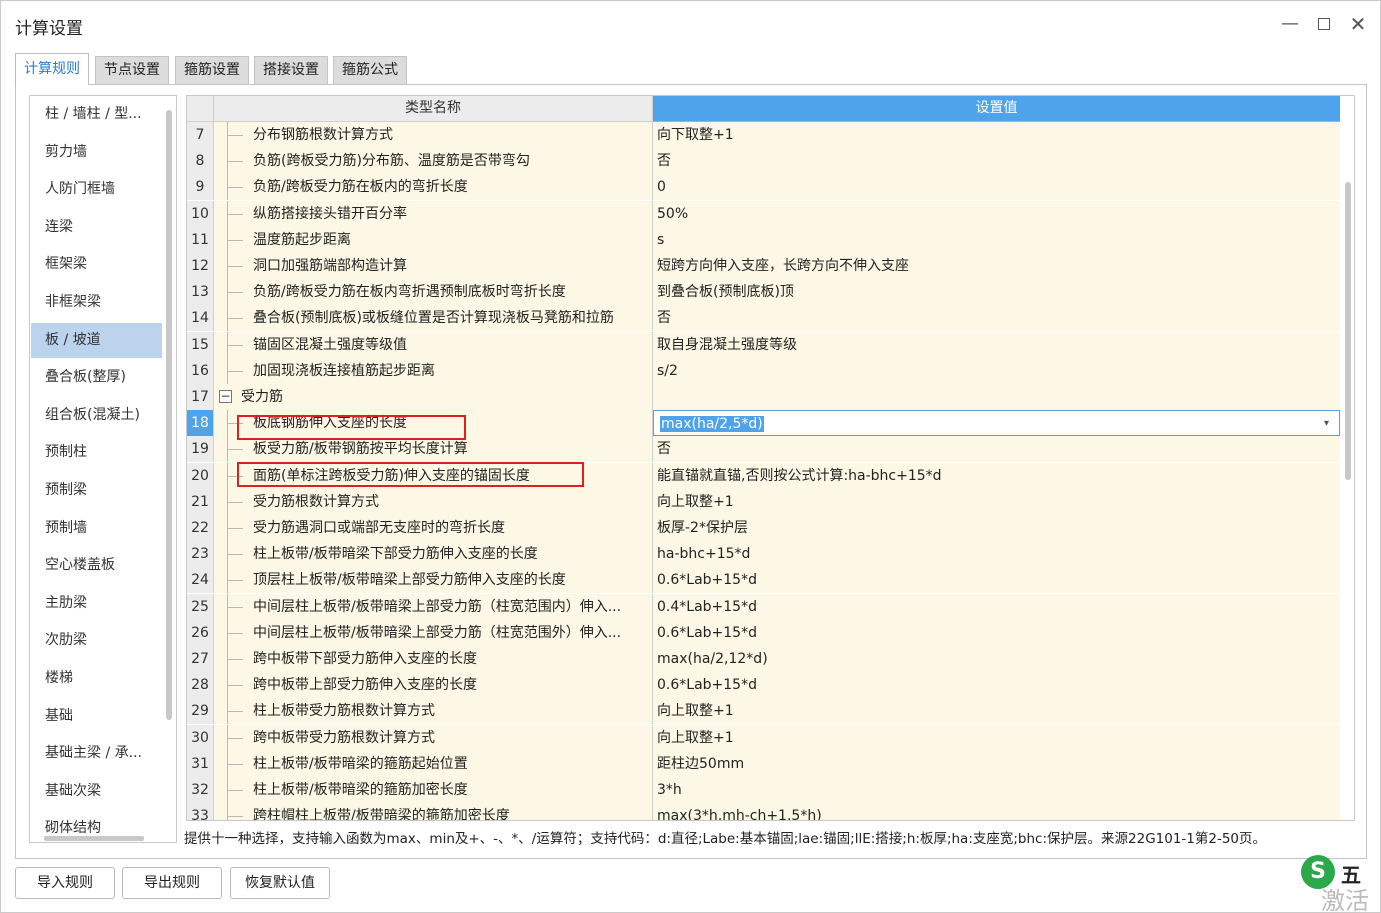  Describe the element at coordinates (996, 659) in the screenshot. I see `setting-value-cell: max(ha/2,12*d)` at that location.